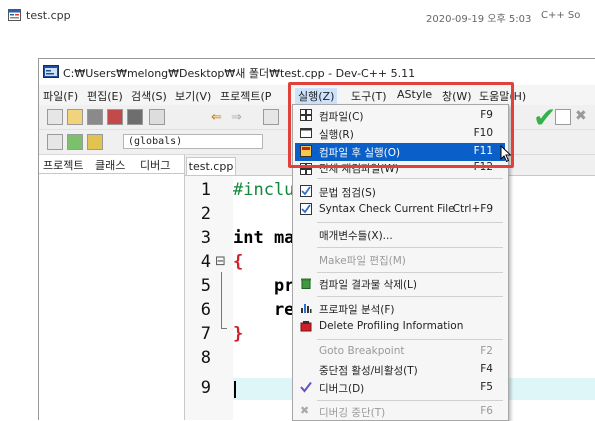 This screenshot has width=595, height=421. What do you see at coordinates (400, 412) in the screenshot?
I see `menu-item-stop-debugging: ✖ 디버깅 중단(T) F6` at bounding box center [400, 412].